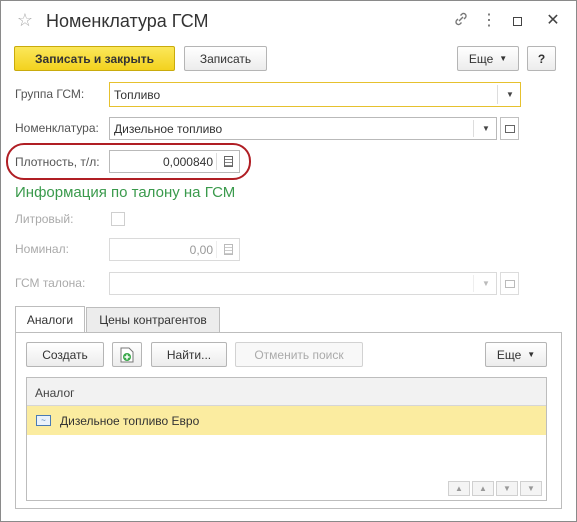 Image resolution: width=577 pixels, height=522 pixels. I want to click on move-down-button: ▼, so click(507, 488).